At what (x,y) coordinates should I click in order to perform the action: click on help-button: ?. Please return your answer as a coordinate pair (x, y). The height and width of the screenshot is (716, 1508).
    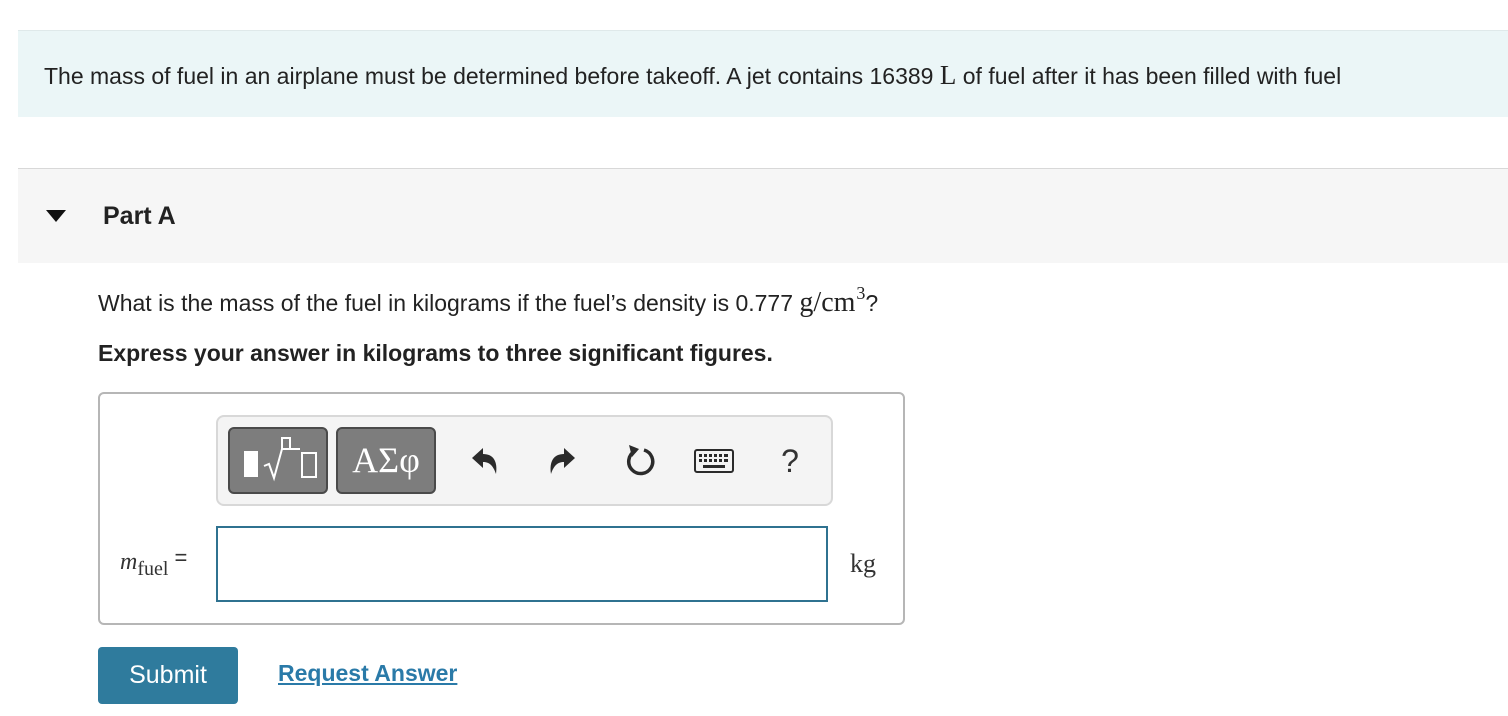
    Looking at the image, I should click on (790, 461).